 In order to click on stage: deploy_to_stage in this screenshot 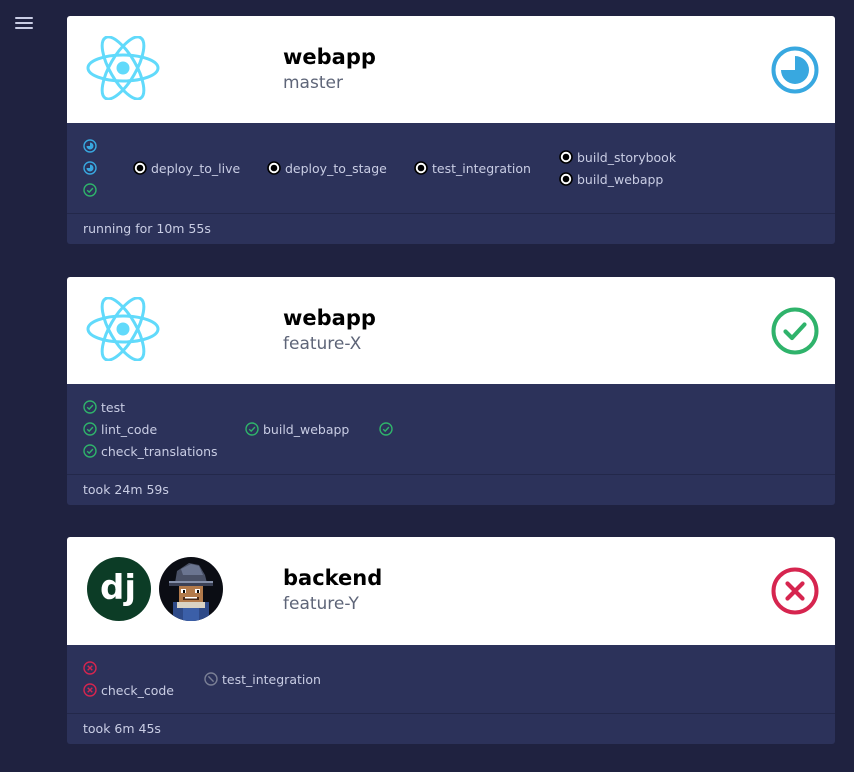, I will do `click(327, 168)`.